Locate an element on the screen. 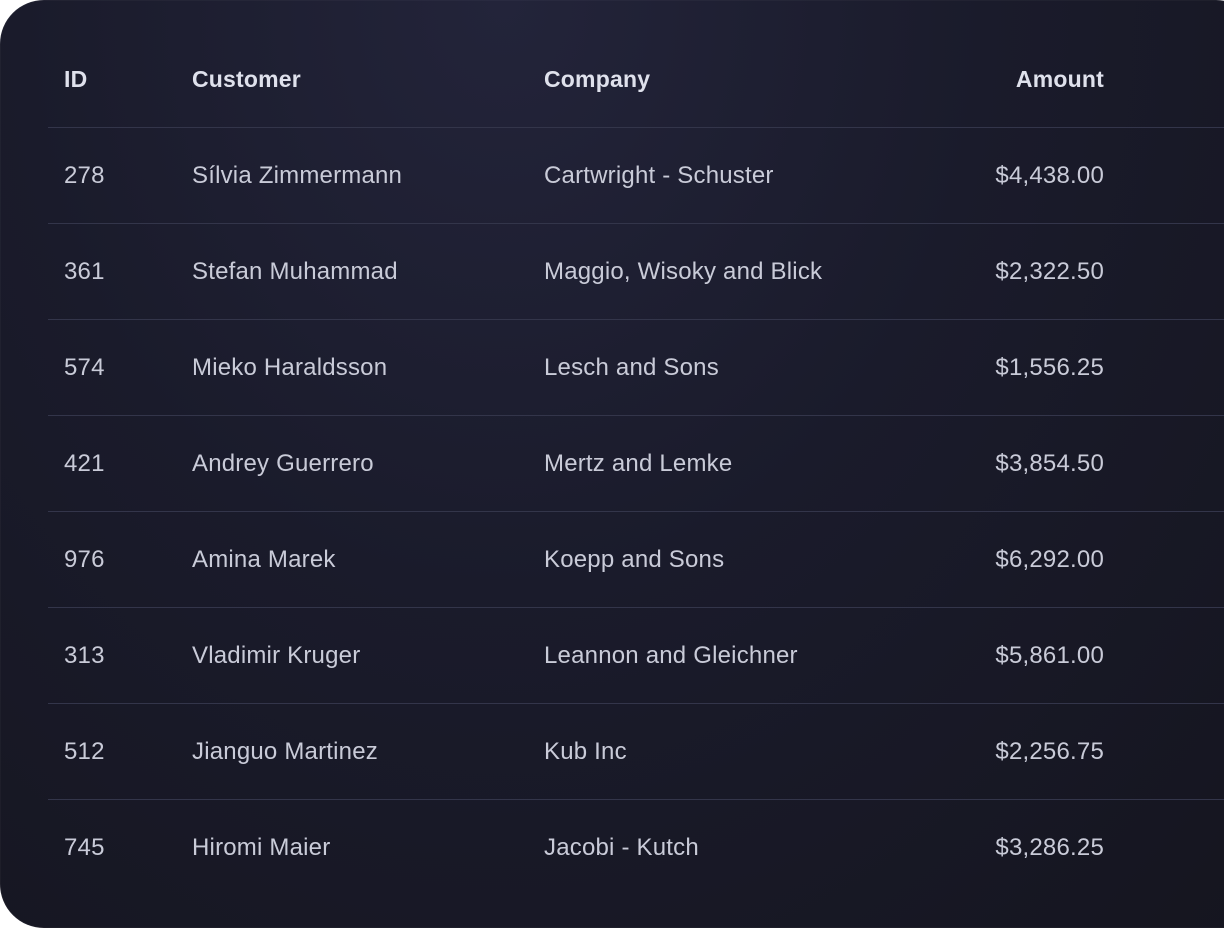 The width and height of the screenshot is (1224, 928). cell-id: 361 is located at coordinates (84, 271).